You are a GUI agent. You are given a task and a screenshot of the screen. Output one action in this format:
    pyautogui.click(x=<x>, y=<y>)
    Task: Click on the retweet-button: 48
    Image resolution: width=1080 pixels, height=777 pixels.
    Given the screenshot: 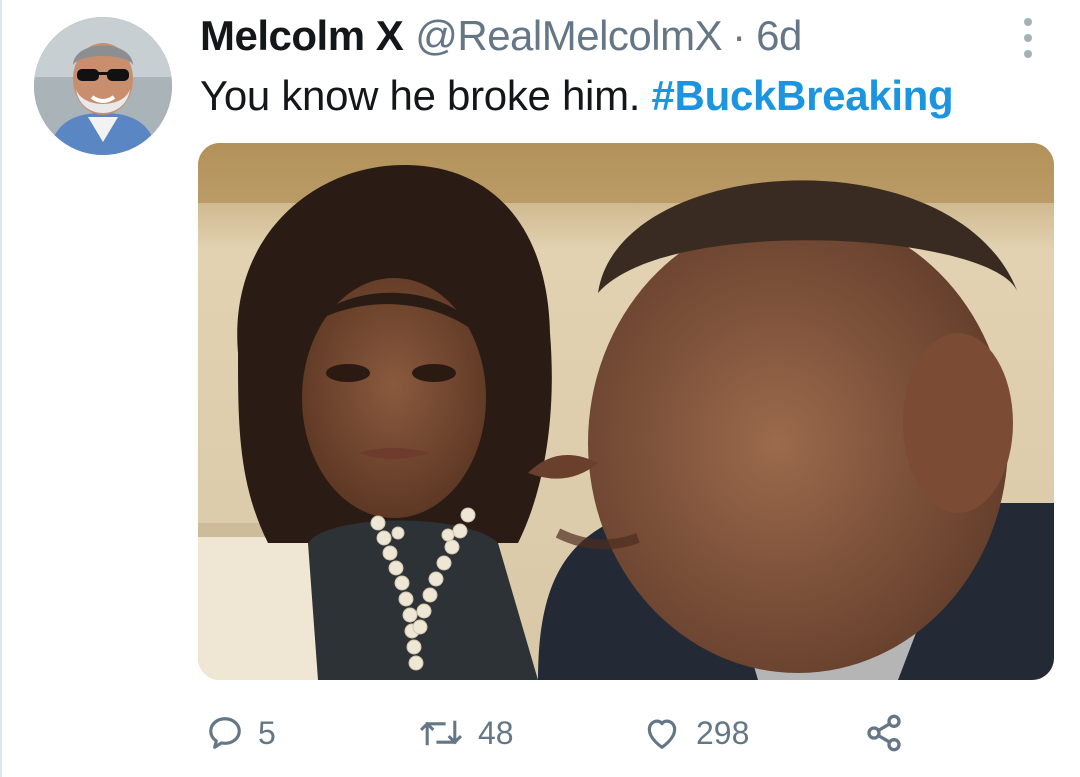 What is the action you would take?
    pyautogui.click(x=466, y=733)
    